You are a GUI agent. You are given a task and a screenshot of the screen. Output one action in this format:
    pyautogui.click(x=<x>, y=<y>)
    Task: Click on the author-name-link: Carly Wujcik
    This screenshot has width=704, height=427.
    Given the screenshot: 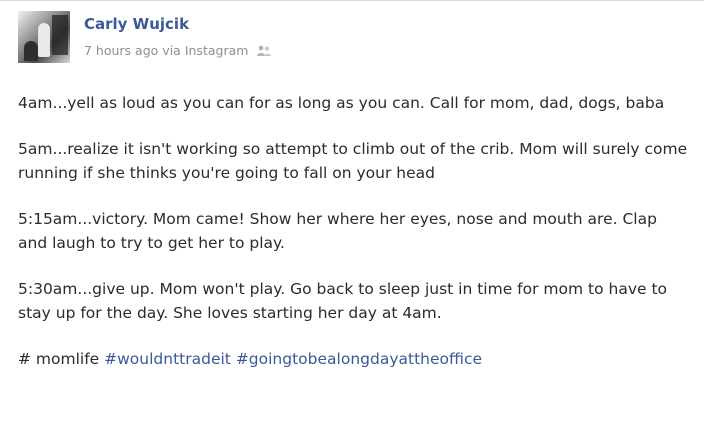 What is the action you would take?
    pyautogui.click(x=136, y=24)
    